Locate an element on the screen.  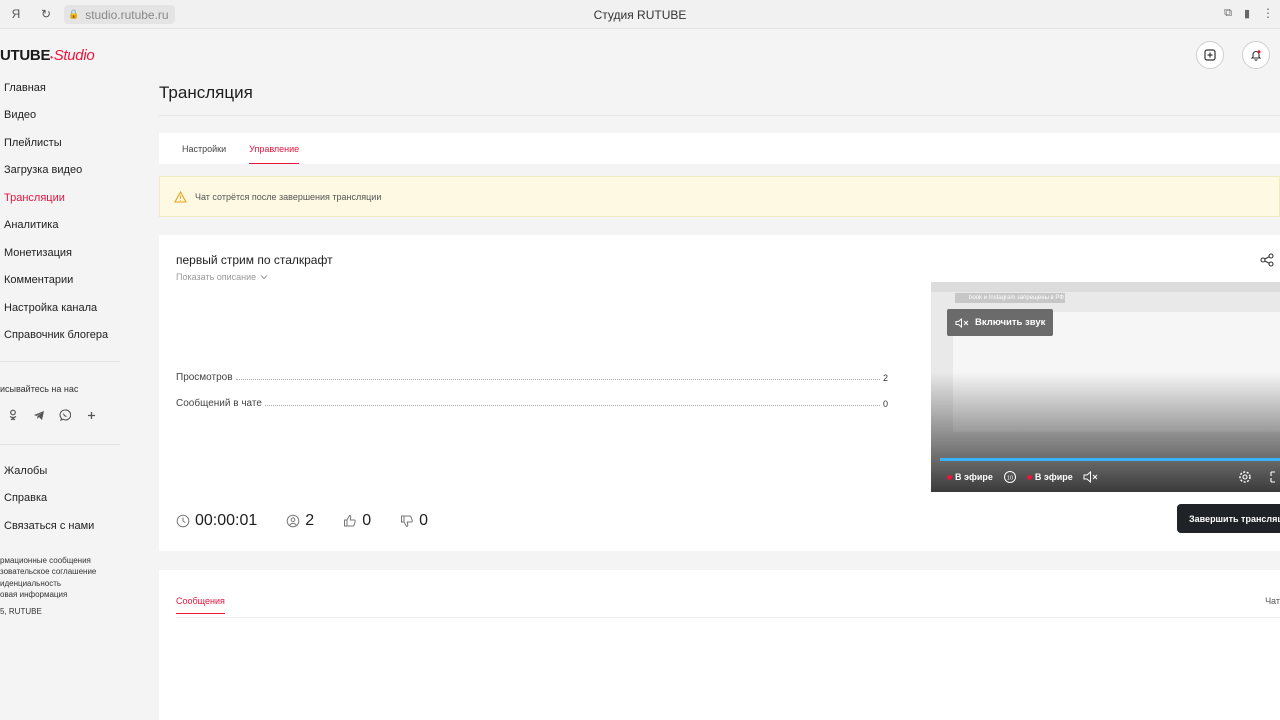
player-banner: book и Instagram запрещены в РФ is located at coordinates (1010, 298).